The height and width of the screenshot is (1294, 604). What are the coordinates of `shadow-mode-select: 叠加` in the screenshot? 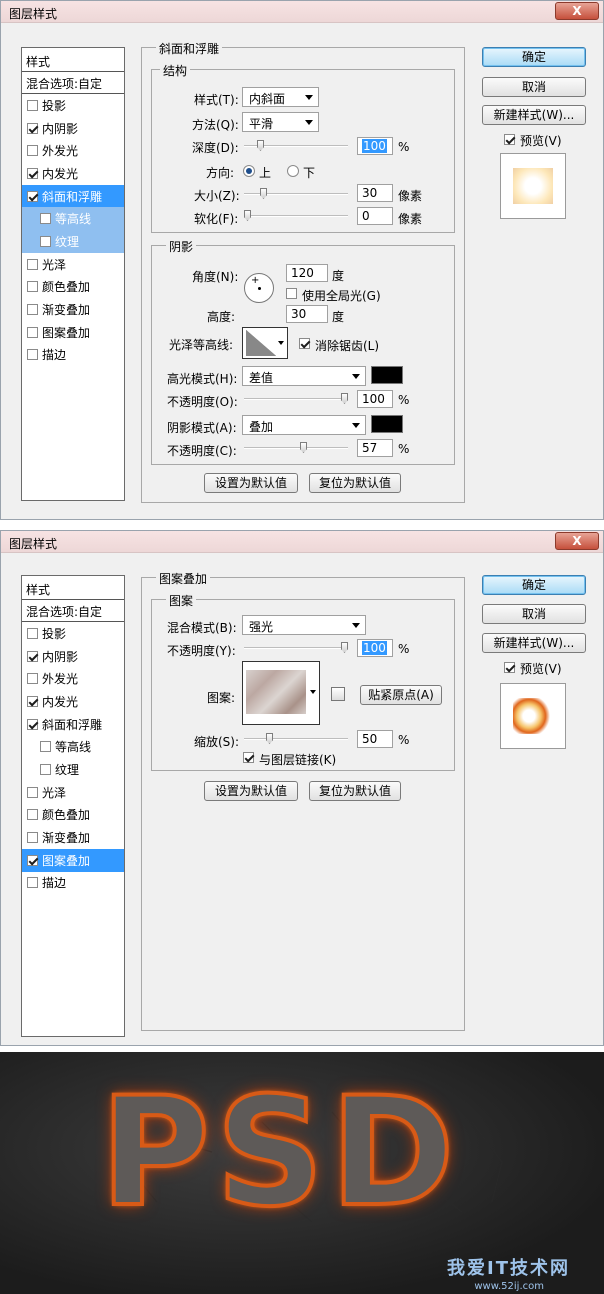 It's located at (304, 425).